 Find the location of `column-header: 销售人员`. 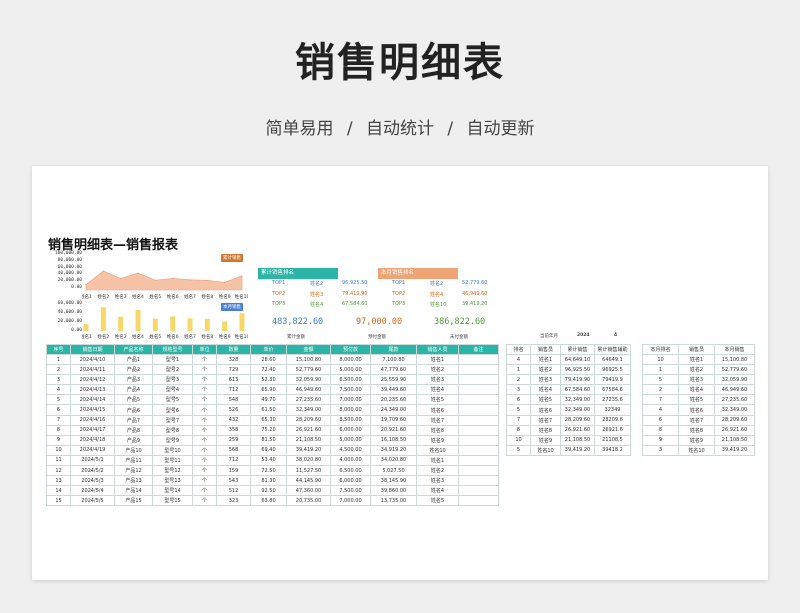

column-header: 销售人员 is located at coordinates (437, 349).